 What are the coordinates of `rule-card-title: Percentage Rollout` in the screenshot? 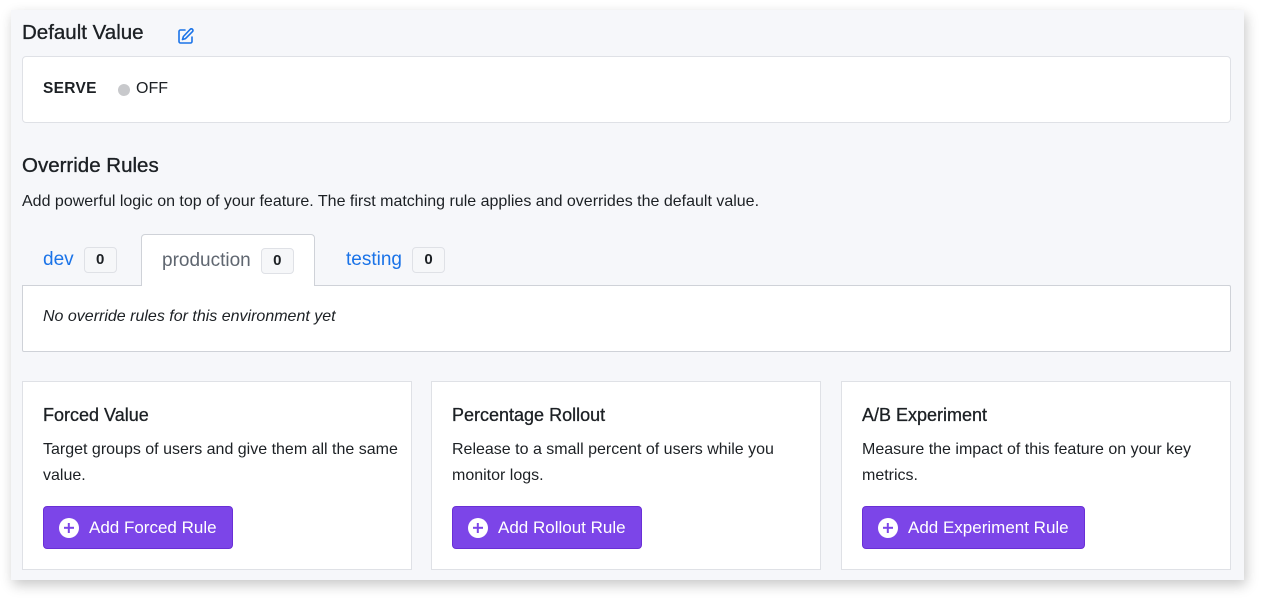 It's located at (529, 415).